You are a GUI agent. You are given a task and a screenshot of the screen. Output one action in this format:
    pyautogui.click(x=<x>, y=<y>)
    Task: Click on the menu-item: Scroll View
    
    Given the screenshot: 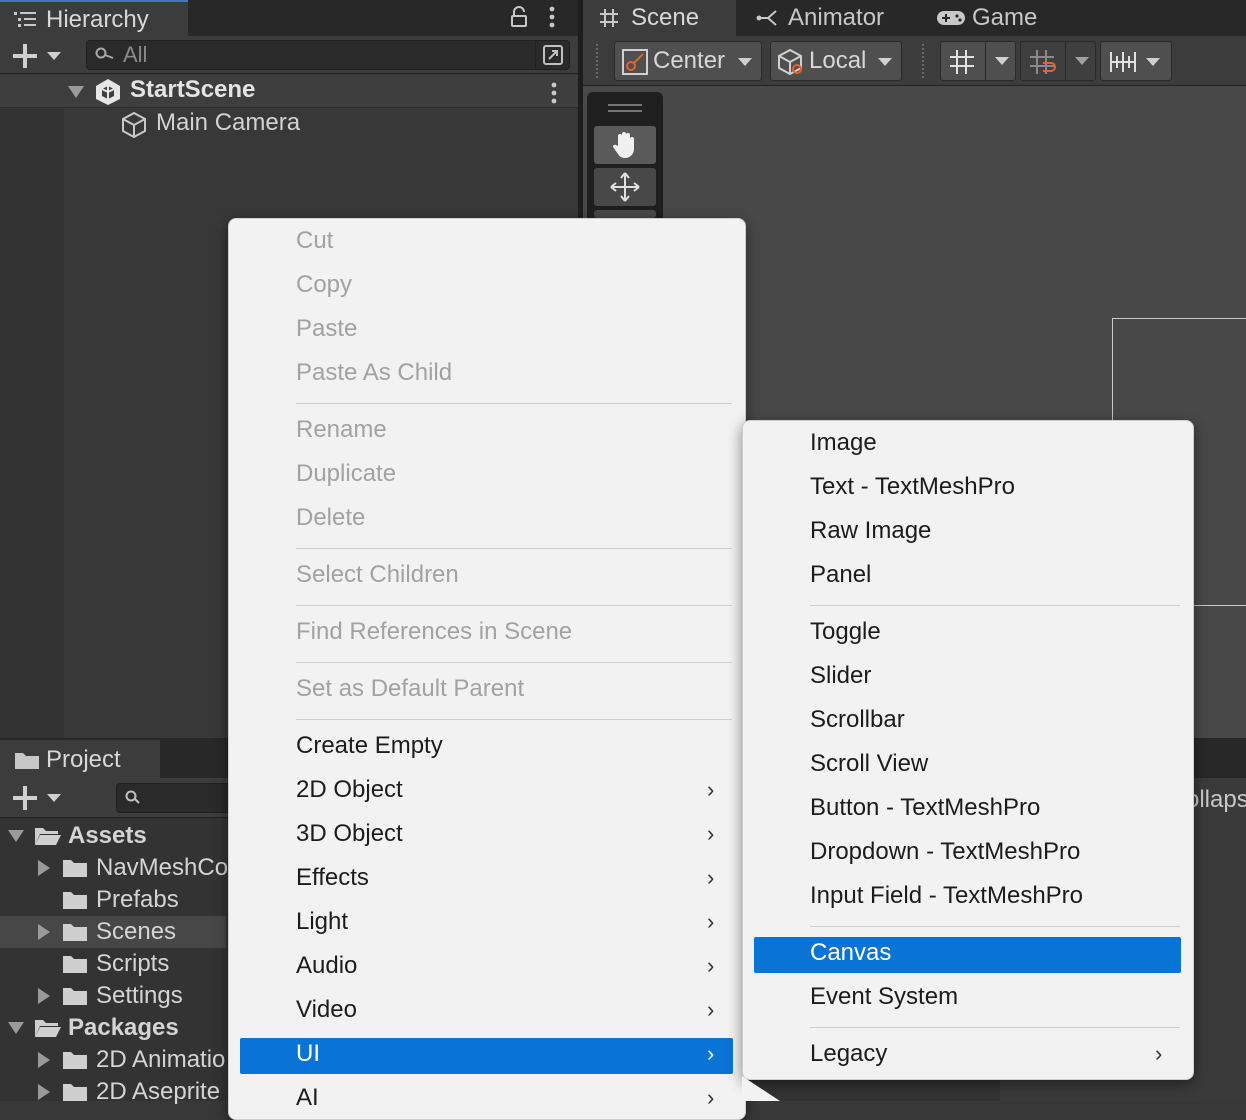 What is the action you would take?
    pyautogui.click(x=869, y=764)
    